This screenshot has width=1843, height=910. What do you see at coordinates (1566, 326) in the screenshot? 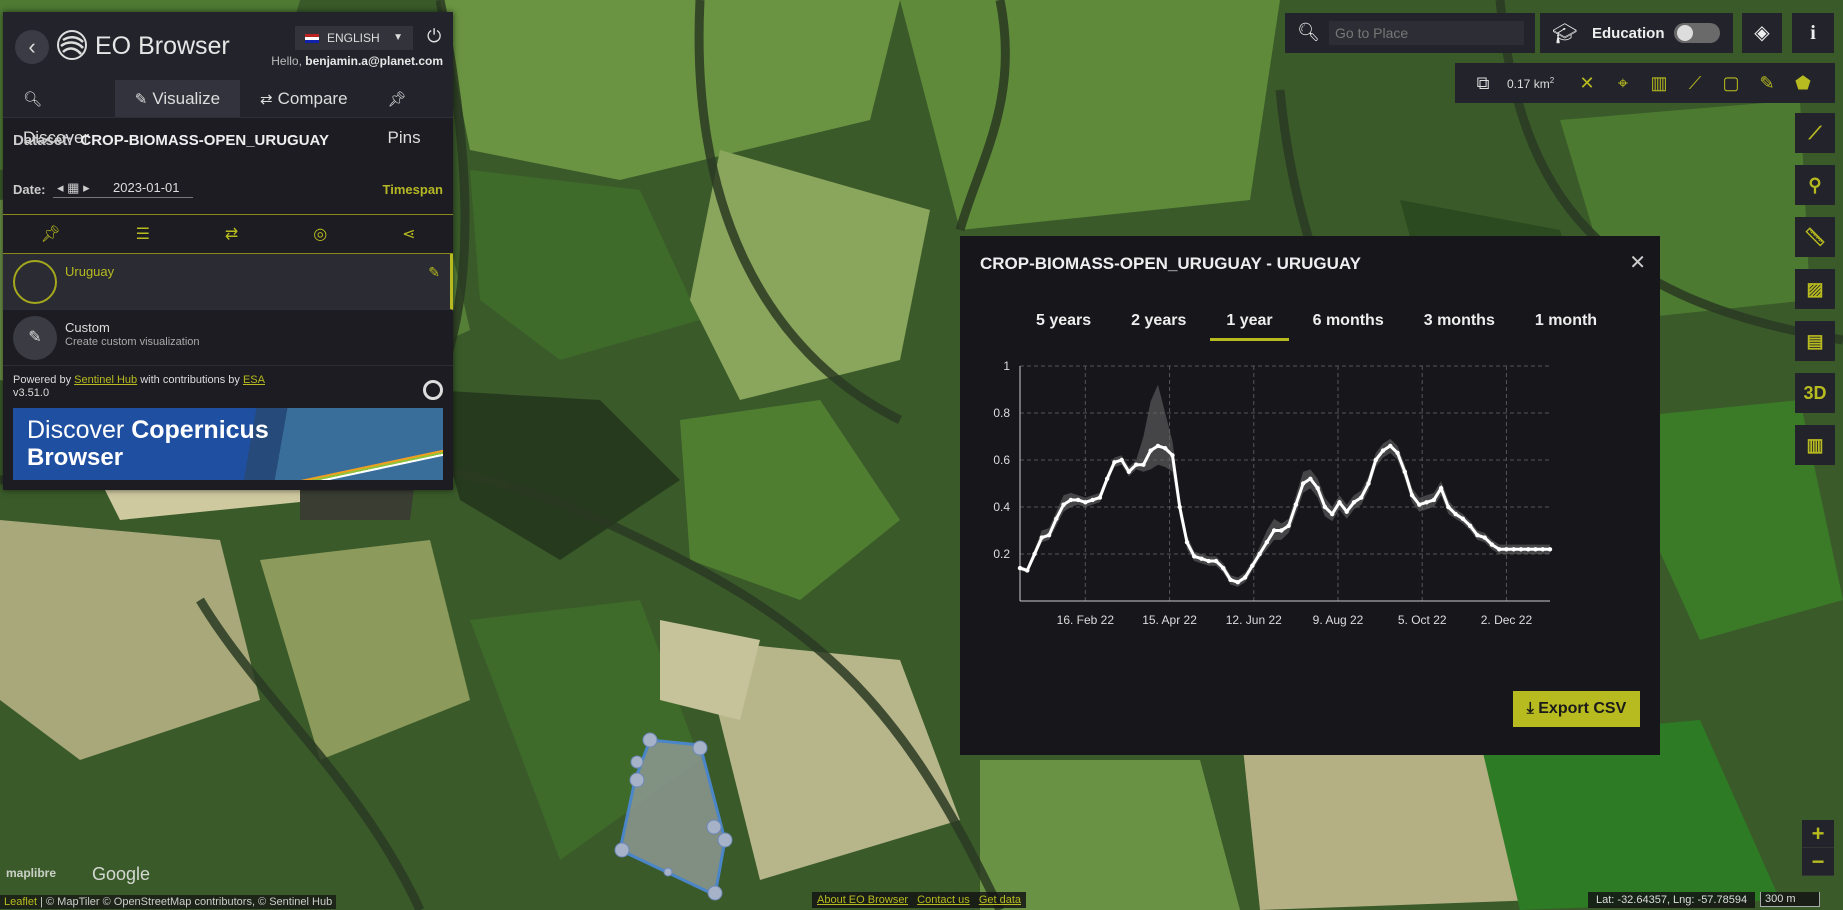
I see `period-tab: 1 month` at bounding box center [1566, 326].